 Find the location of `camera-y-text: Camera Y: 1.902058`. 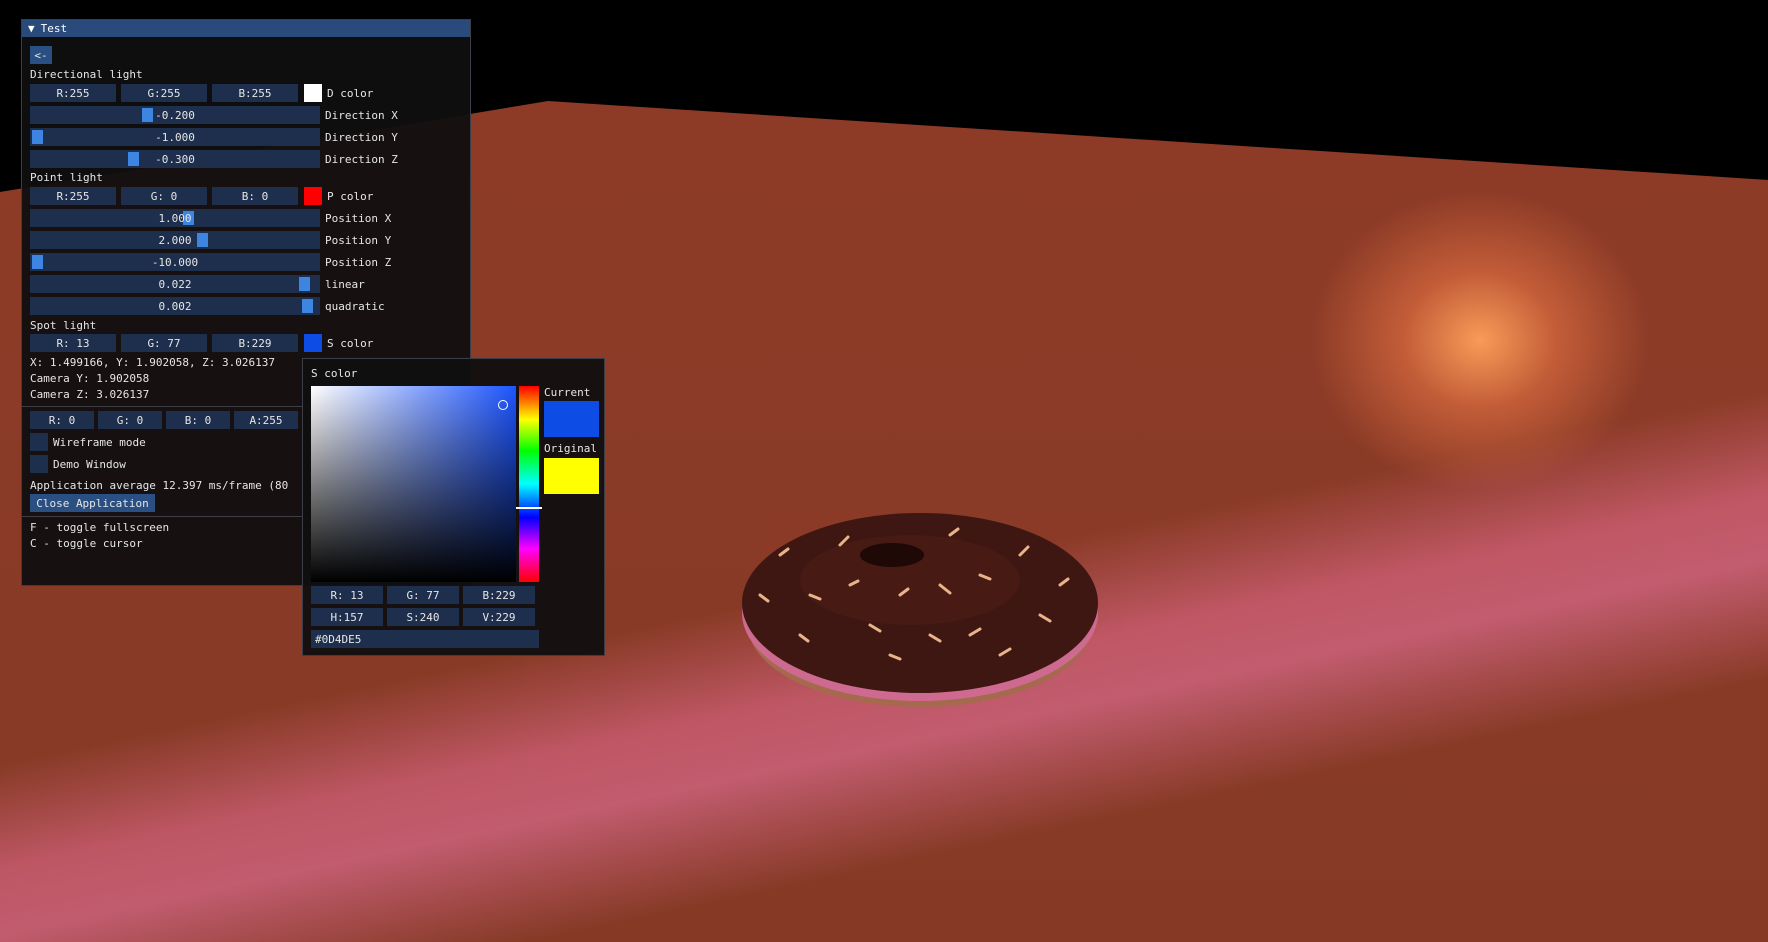

camera-y-text: Camera Y: 1.902058 is located at coordinates (90, 378).